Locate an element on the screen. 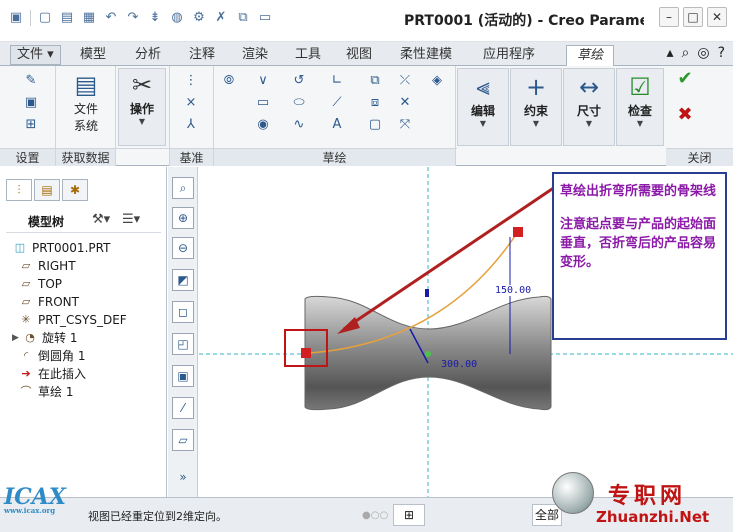 The image size is (733, 532). close-icon: ✕ is located at coordinates (717, 17).